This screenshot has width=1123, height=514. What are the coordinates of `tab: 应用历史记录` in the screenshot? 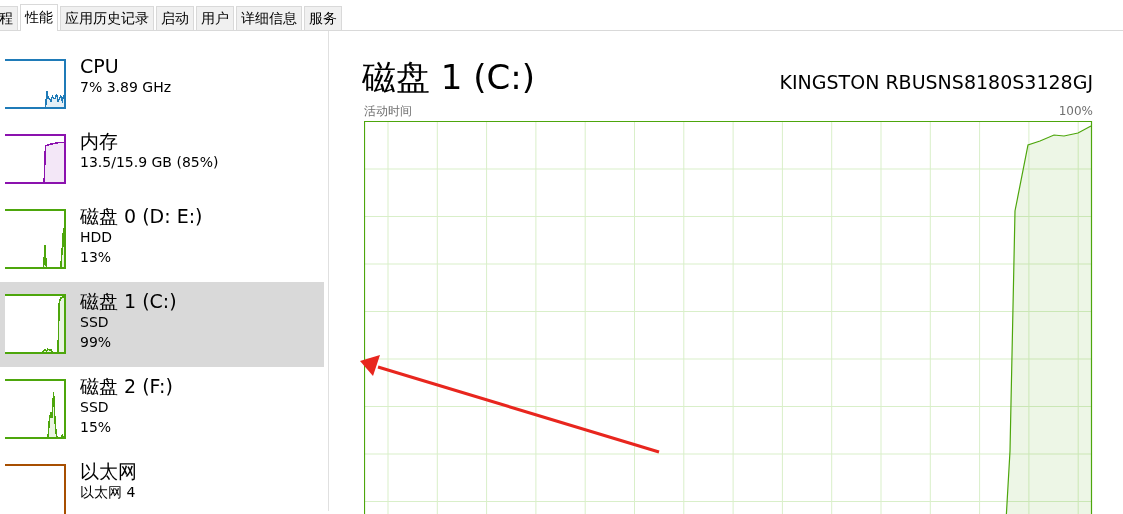 It's located at (107, 18).